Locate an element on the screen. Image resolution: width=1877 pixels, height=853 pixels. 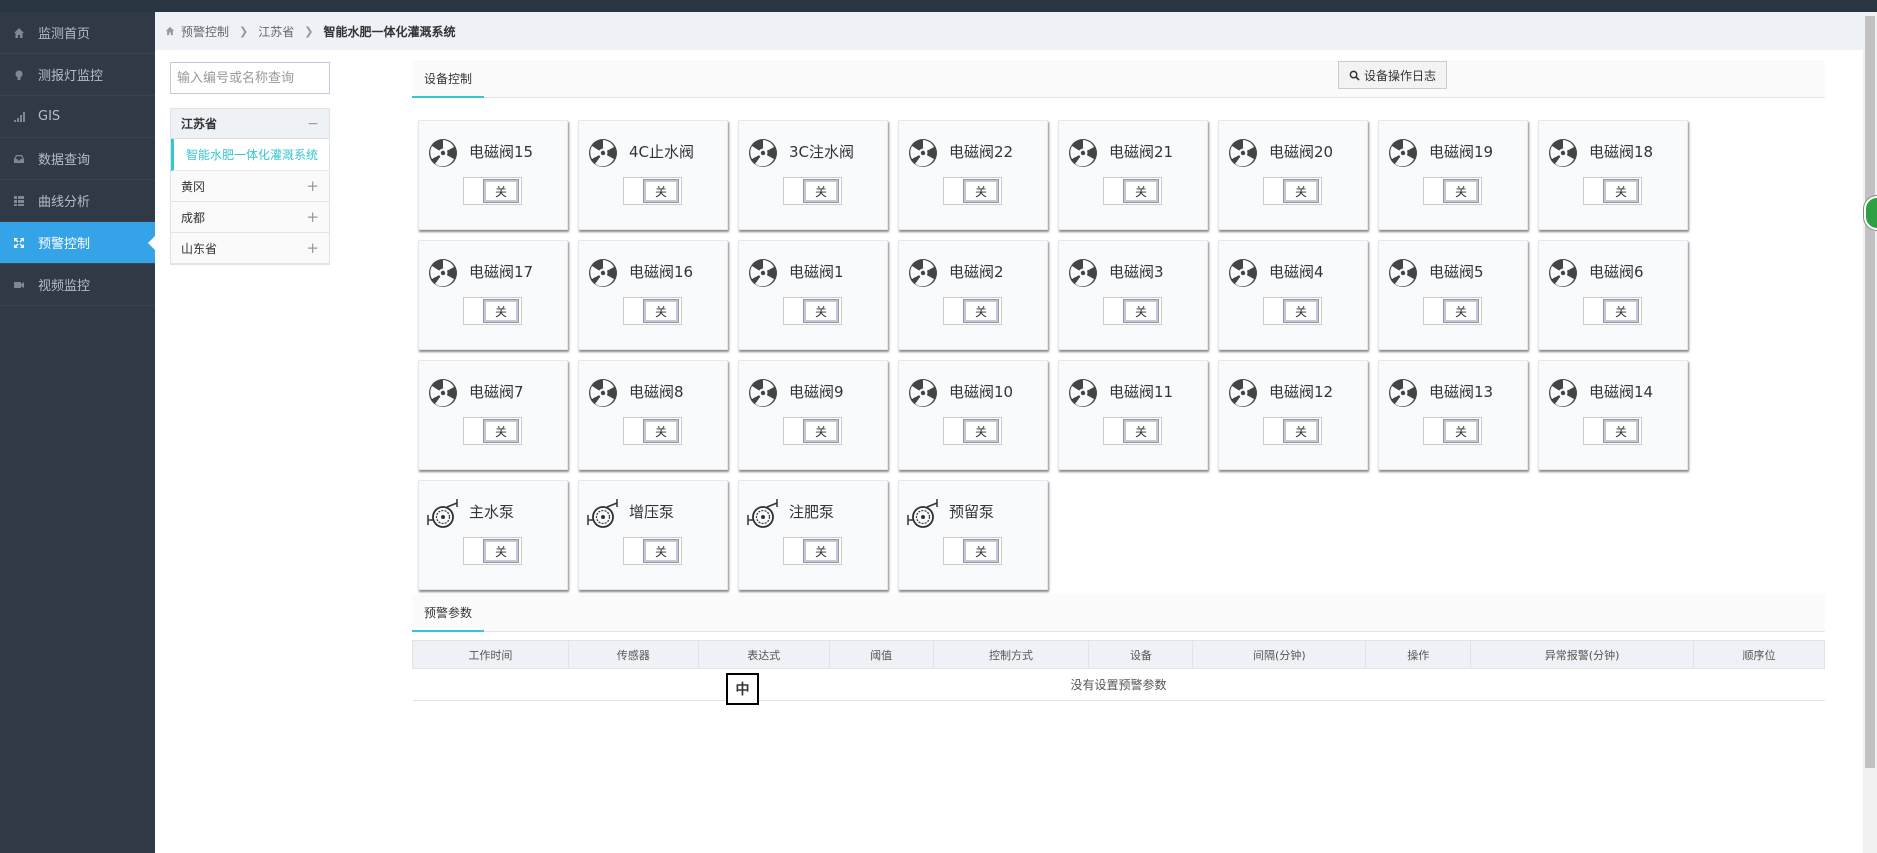
sidebar-item-data-query: 数据查询 is located at coordinates (77, 159).